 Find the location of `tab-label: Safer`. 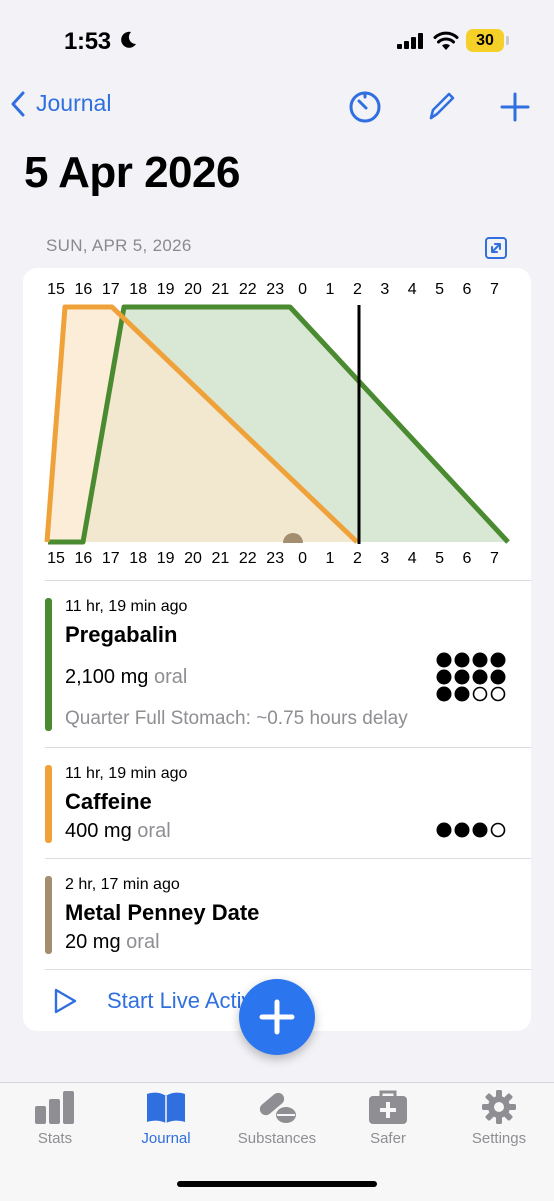

tab-label: Safer is located at coordinates (388, 1138).